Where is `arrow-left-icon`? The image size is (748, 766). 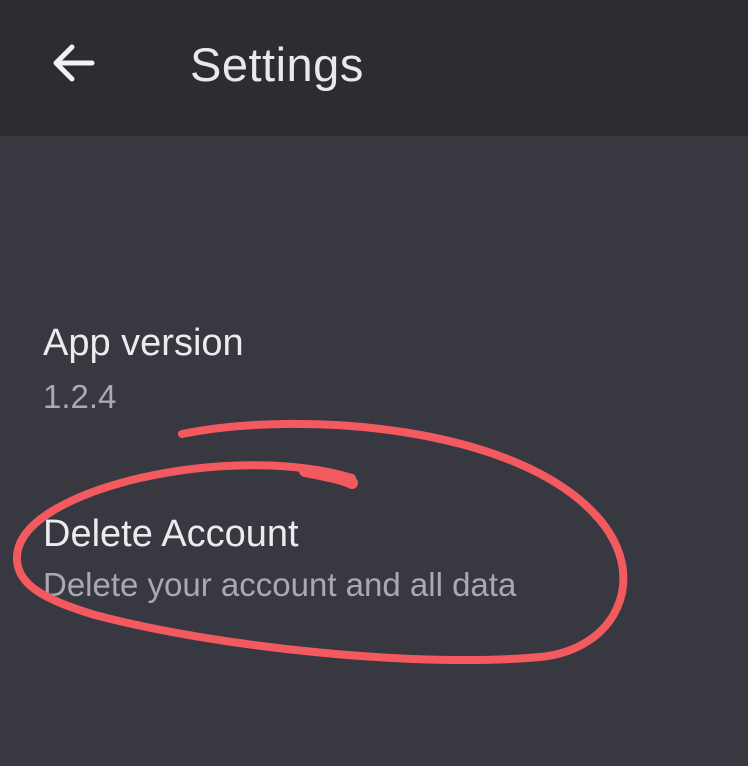 arrow-left-icon is located at coordinates (74, 63).